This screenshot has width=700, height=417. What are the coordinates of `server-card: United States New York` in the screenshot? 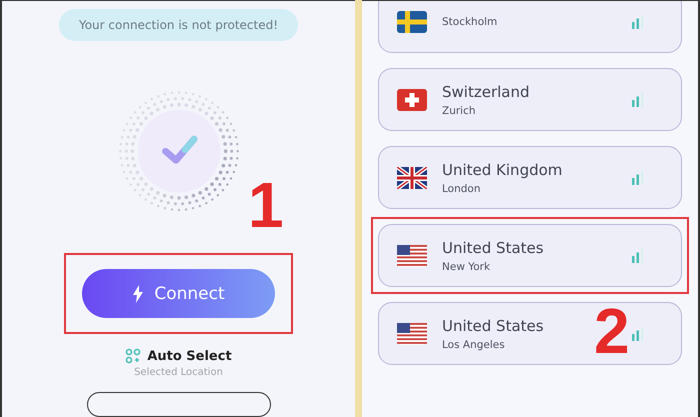 It's located at (530, 255).